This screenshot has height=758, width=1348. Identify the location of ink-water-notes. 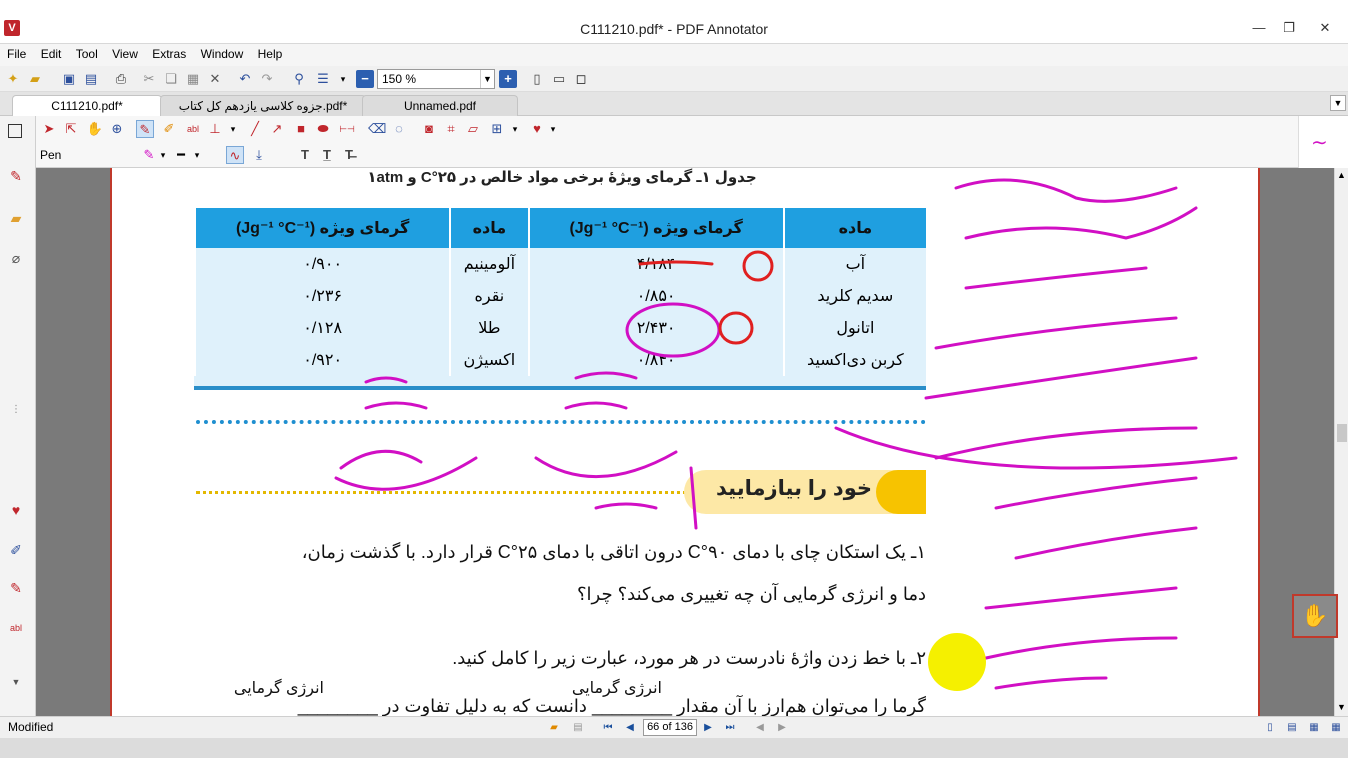
(616, 450).